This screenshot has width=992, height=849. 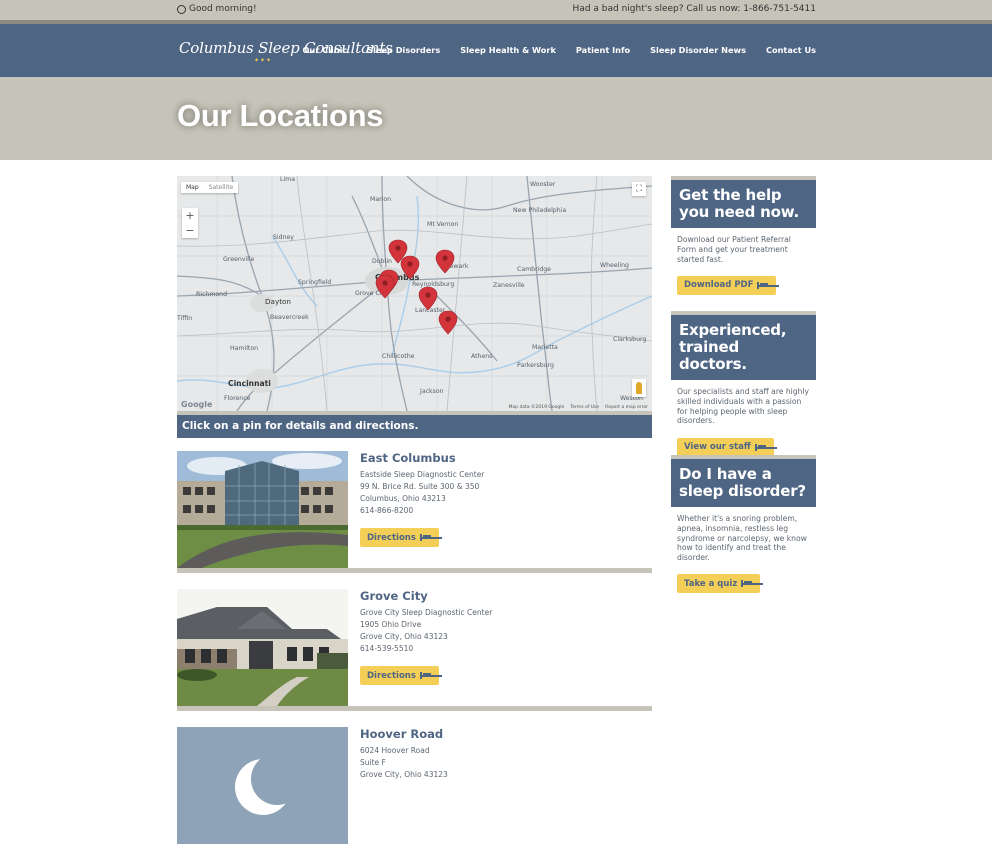 I want to click on greeting-text: Good morning!, so click(x=223, y=9).